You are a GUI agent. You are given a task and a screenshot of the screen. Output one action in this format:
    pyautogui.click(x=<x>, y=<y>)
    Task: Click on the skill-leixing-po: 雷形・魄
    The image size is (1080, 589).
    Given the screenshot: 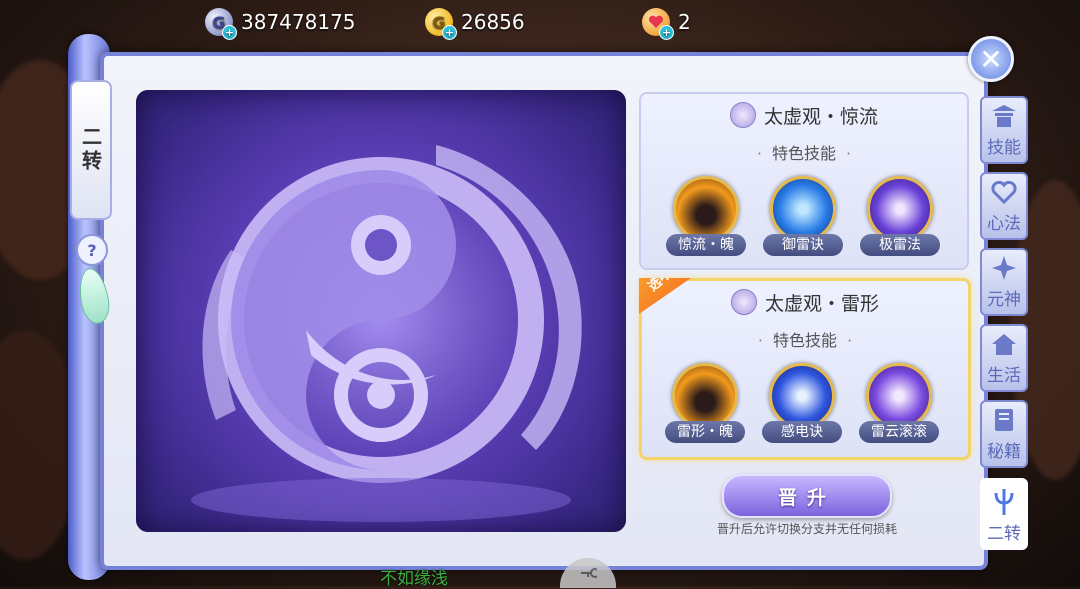 What is the action you would take?
    pyautogui.click(x=705, y=403)
    